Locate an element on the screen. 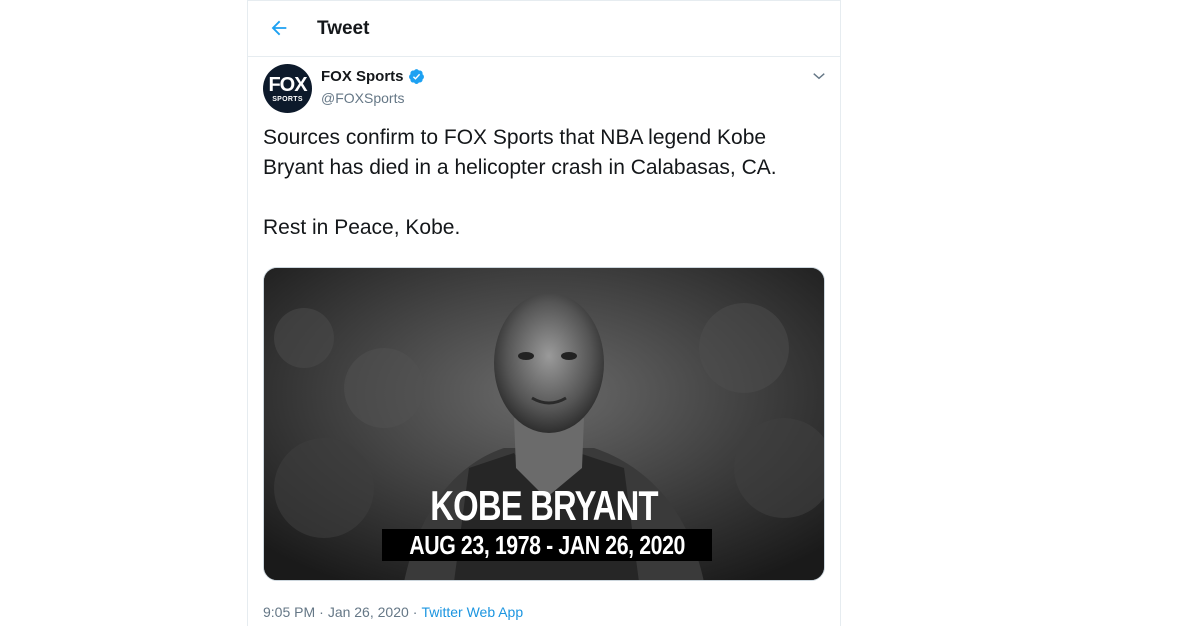 The height and width of the screenshot is (626, 1200). media-caption-dates: AUG 23, 1978 - JAN 26, 2020 is located at coordinates (547, 545).